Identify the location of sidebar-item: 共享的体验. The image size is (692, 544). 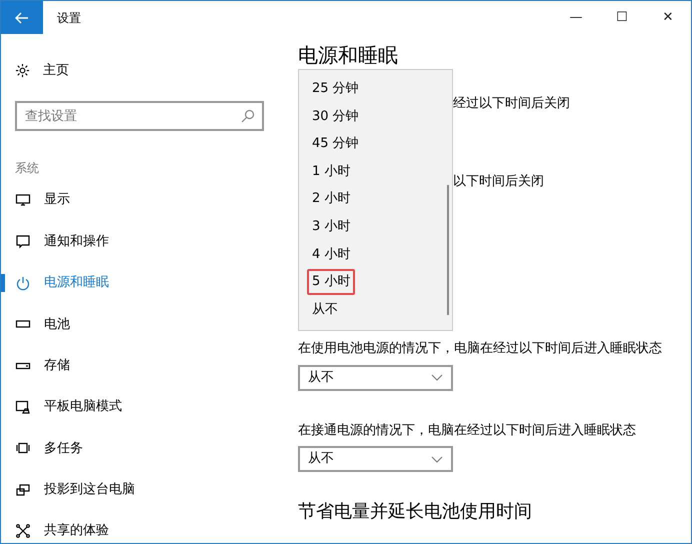
(143, 526).